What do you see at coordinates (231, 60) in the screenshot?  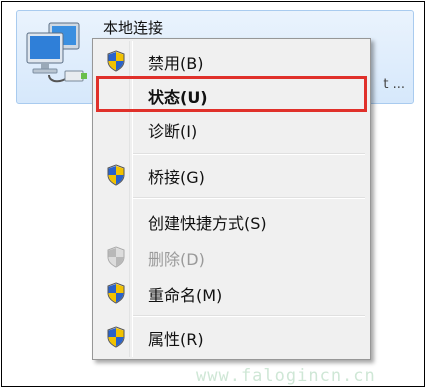 I see `menu-item-disable: 禁用(B)` at bounding box center [231, 60].